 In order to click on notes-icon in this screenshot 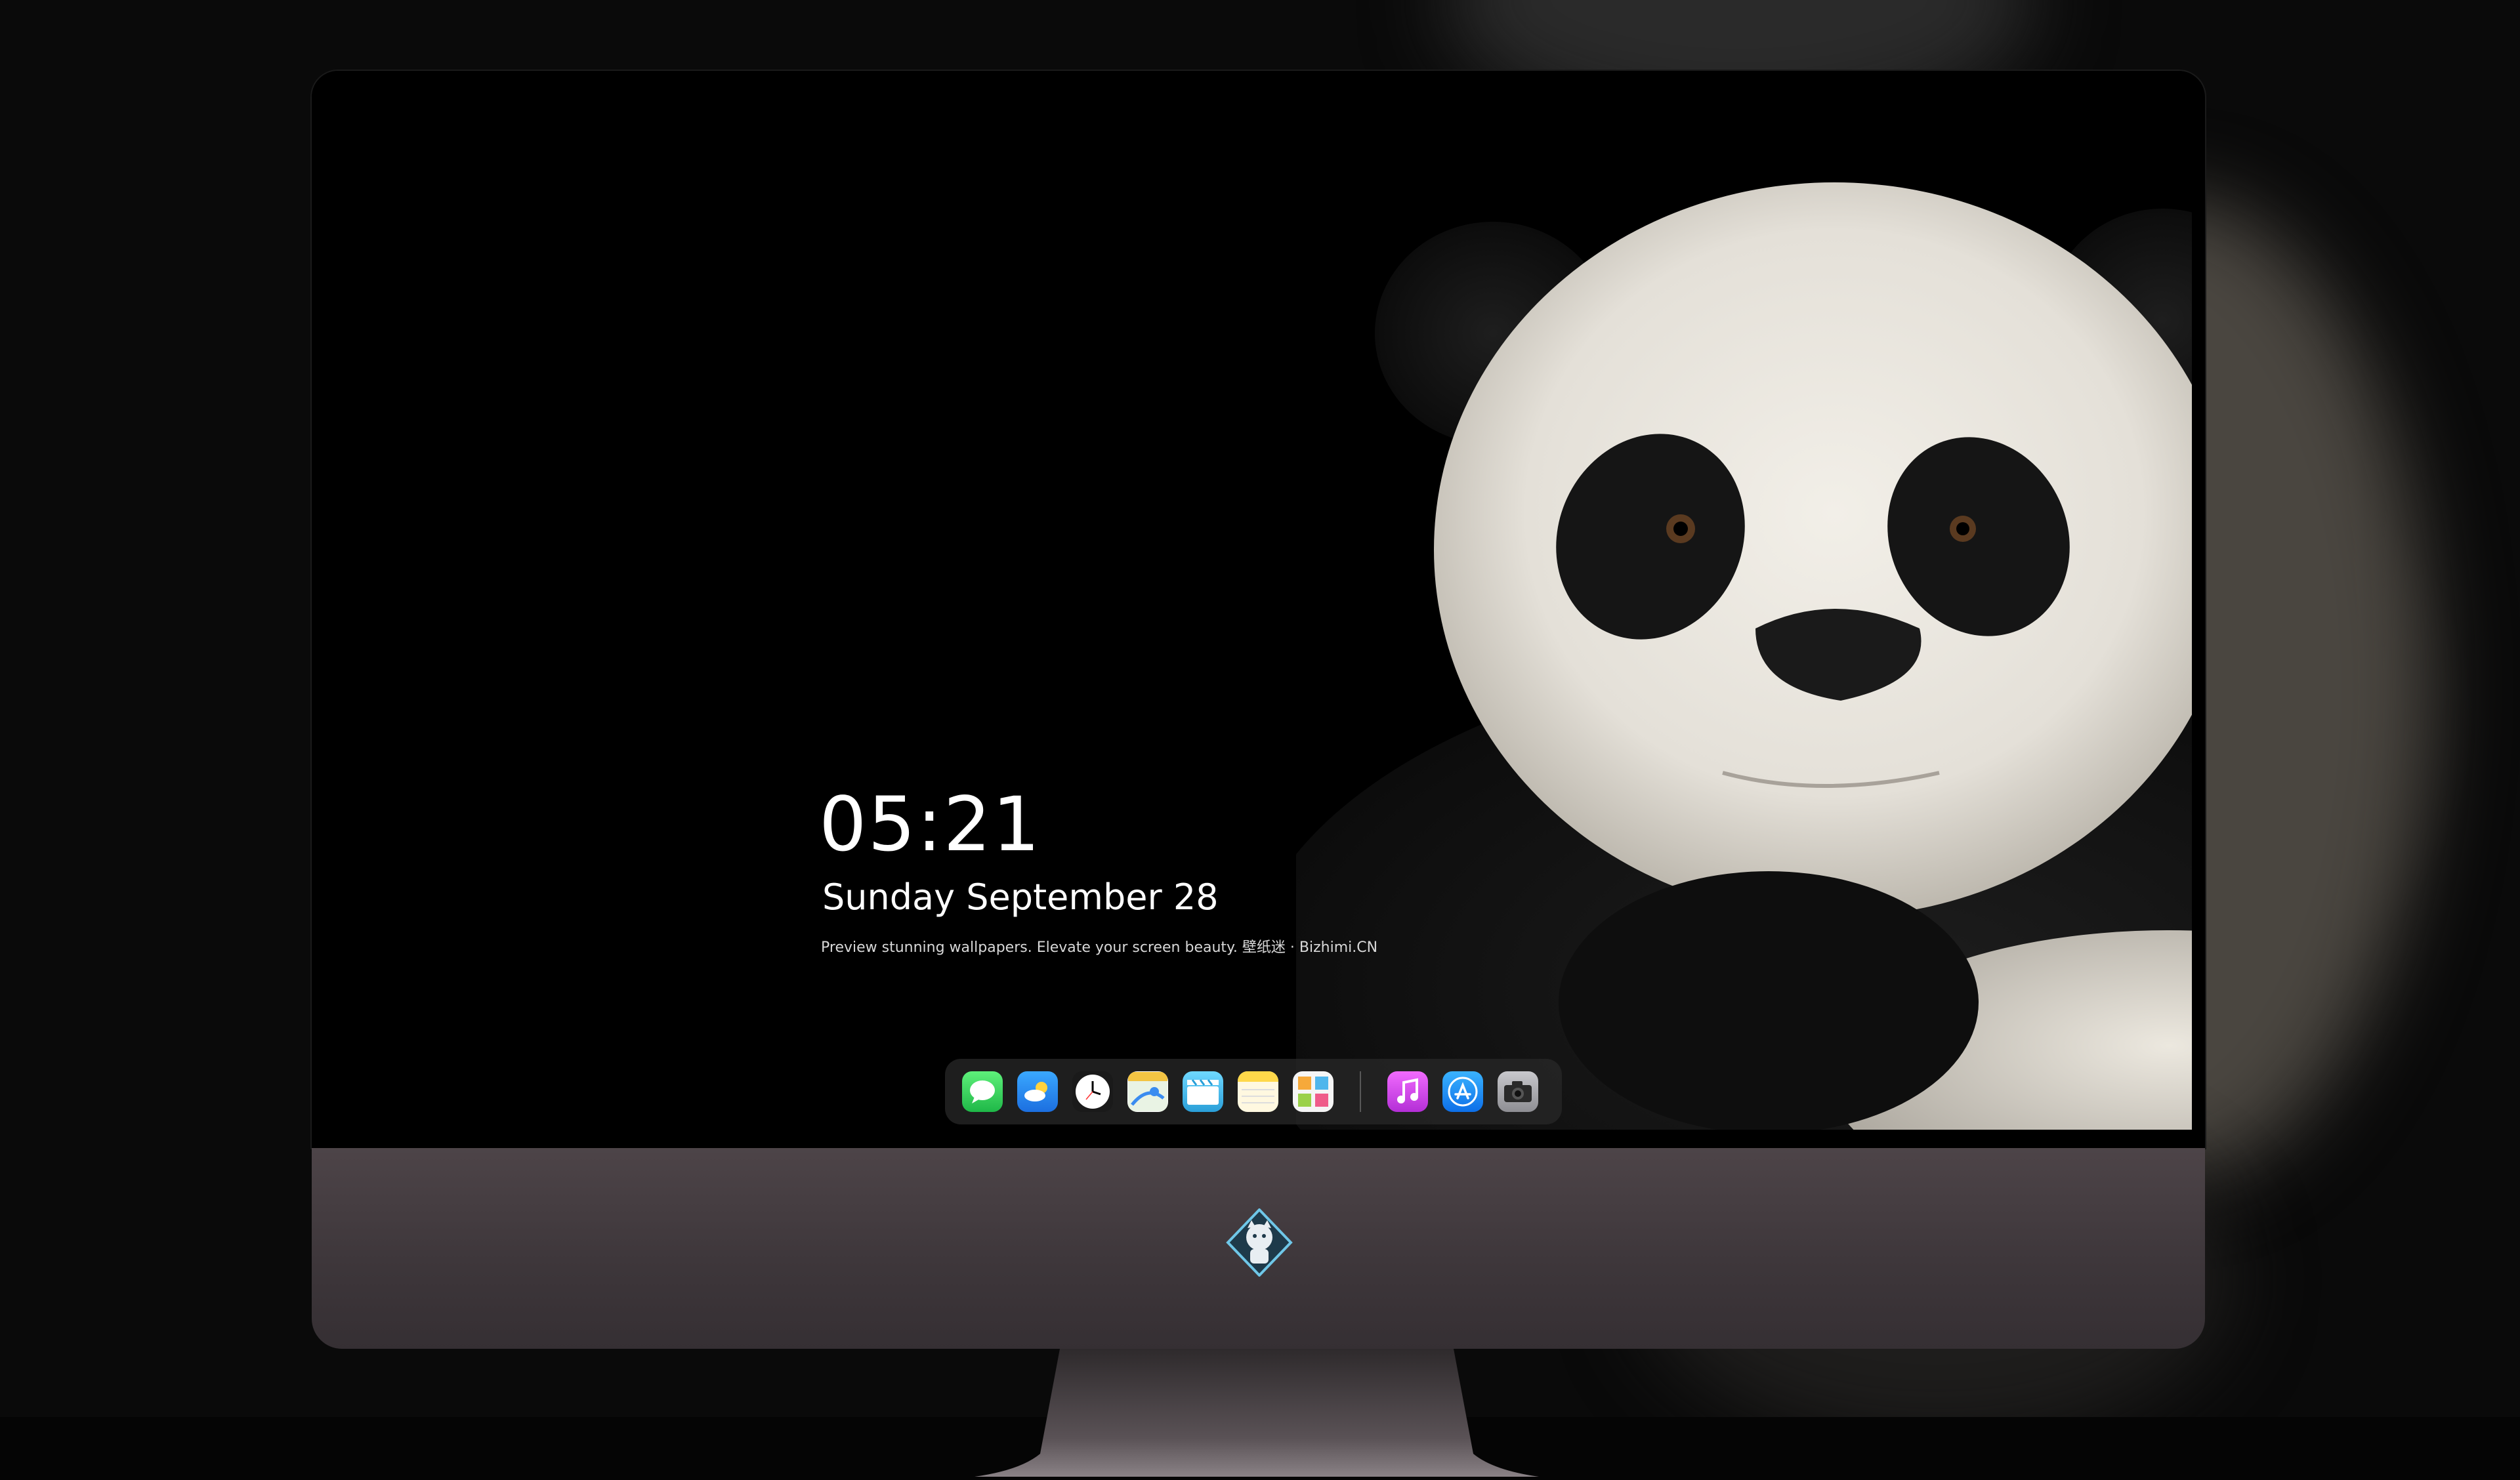, I will do `click(1258, 1091)`.